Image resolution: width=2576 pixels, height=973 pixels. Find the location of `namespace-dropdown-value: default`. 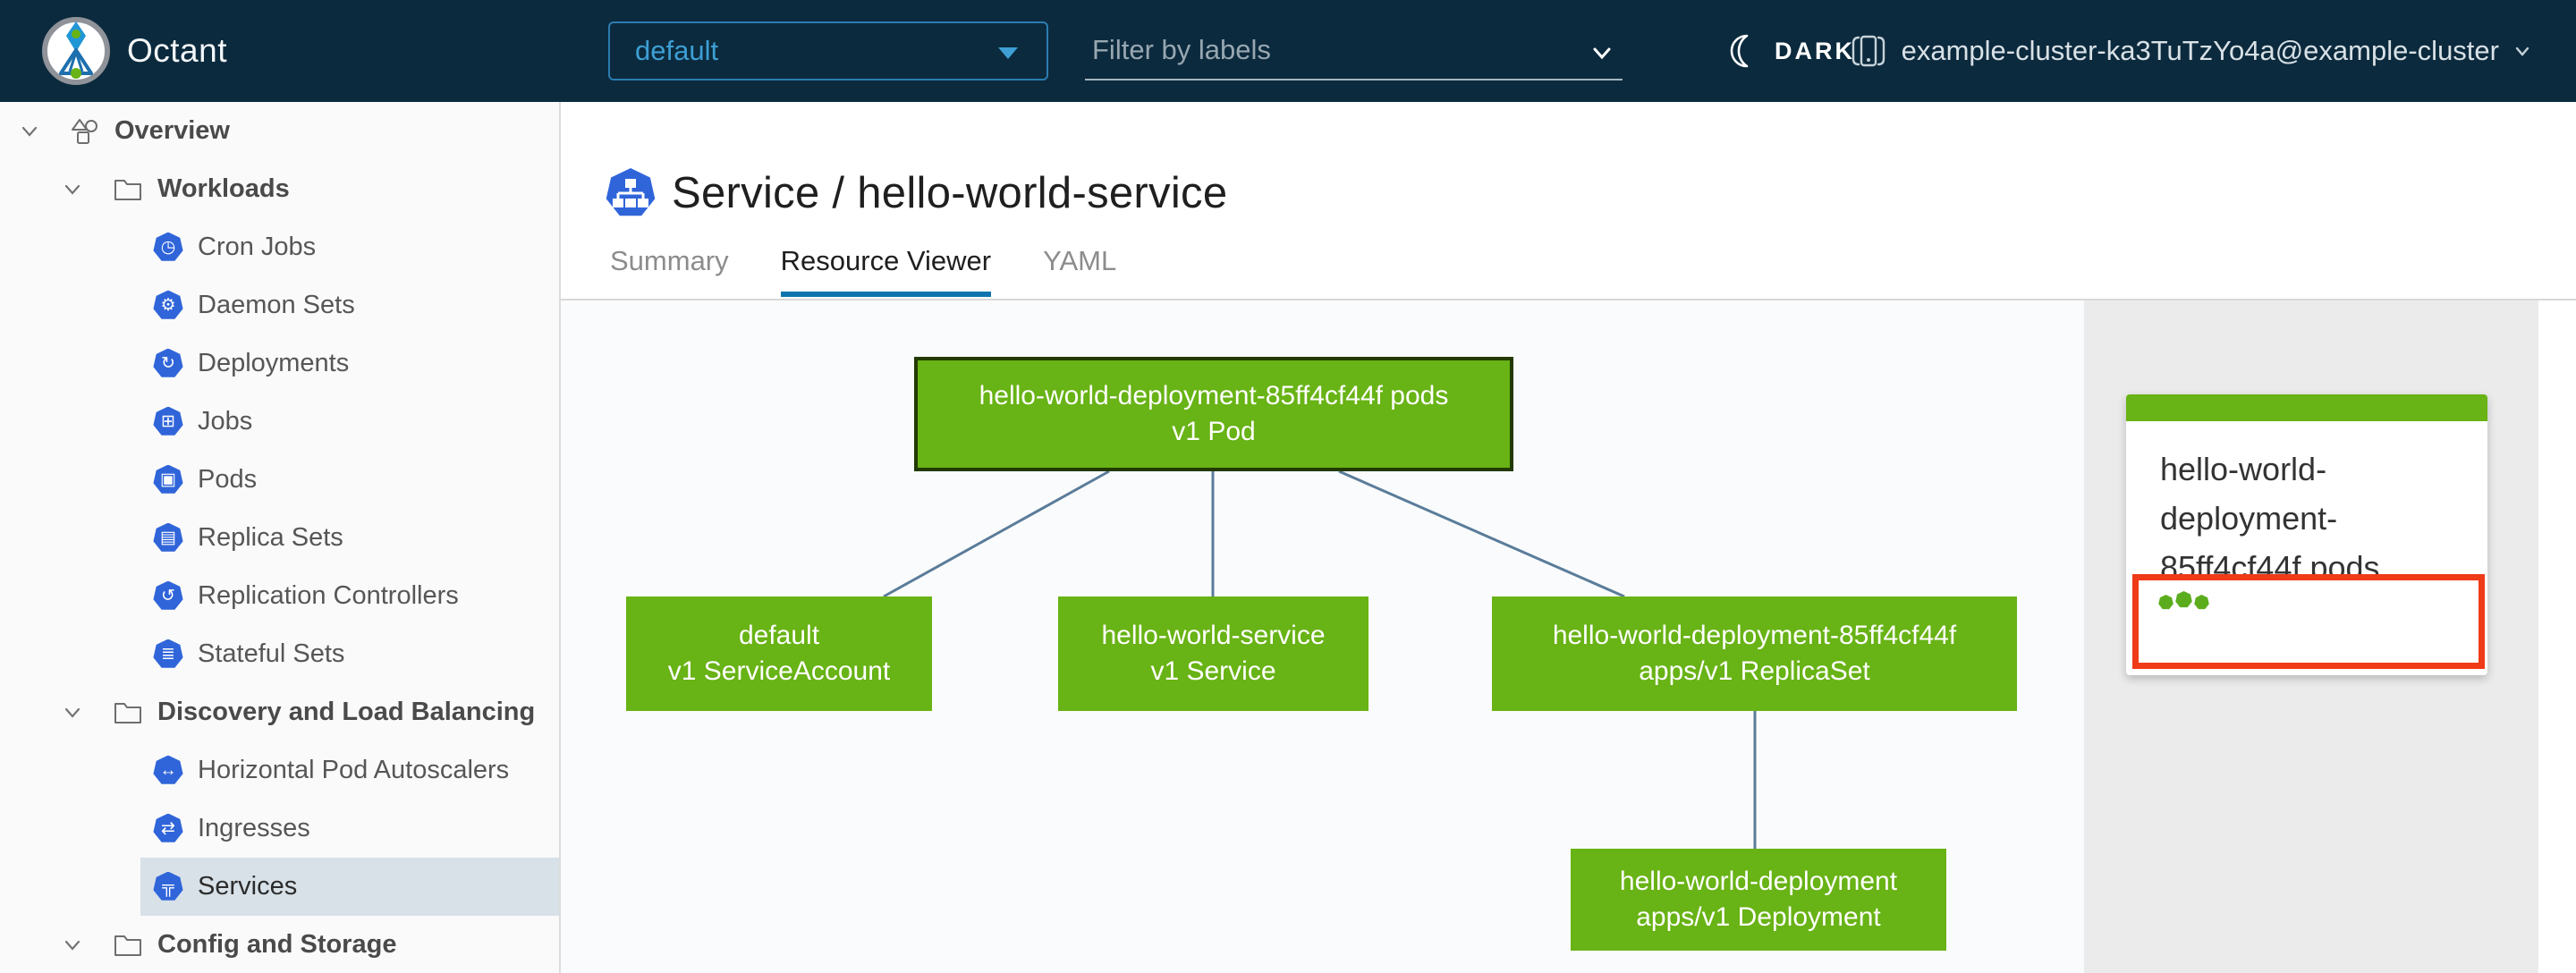

namespace-dropdown-value: default is located at coordinates (677, 50).